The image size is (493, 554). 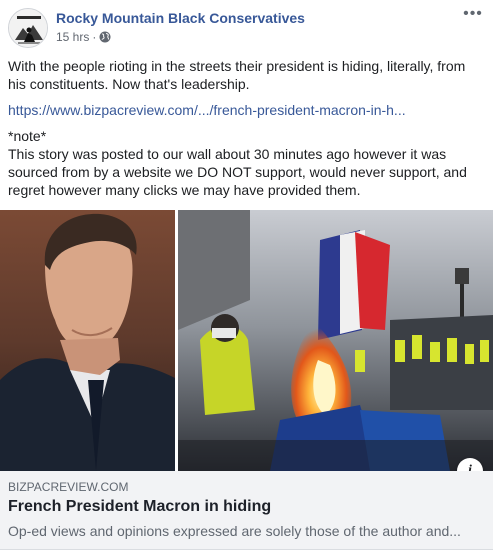 I want to click on ellipsis-icon: •••, so click(x=473, y=13).